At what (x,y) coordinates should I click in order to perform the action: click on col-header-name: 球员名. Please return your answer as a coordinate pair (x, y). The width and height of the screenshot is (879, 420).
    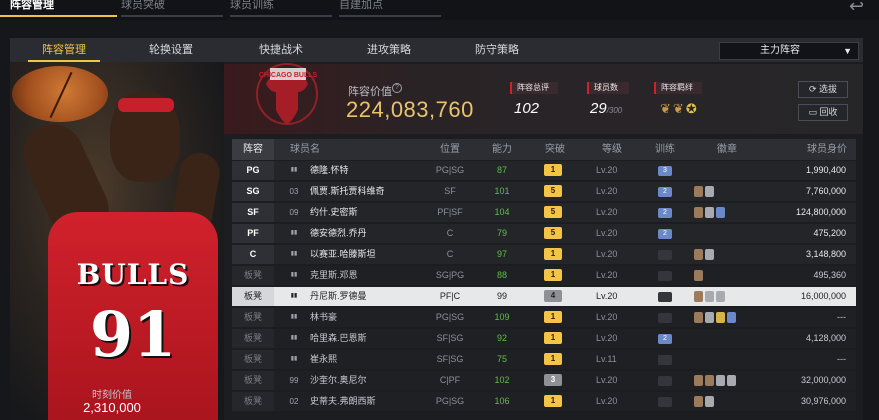
    Looking at the image, I should click on (305, 149).